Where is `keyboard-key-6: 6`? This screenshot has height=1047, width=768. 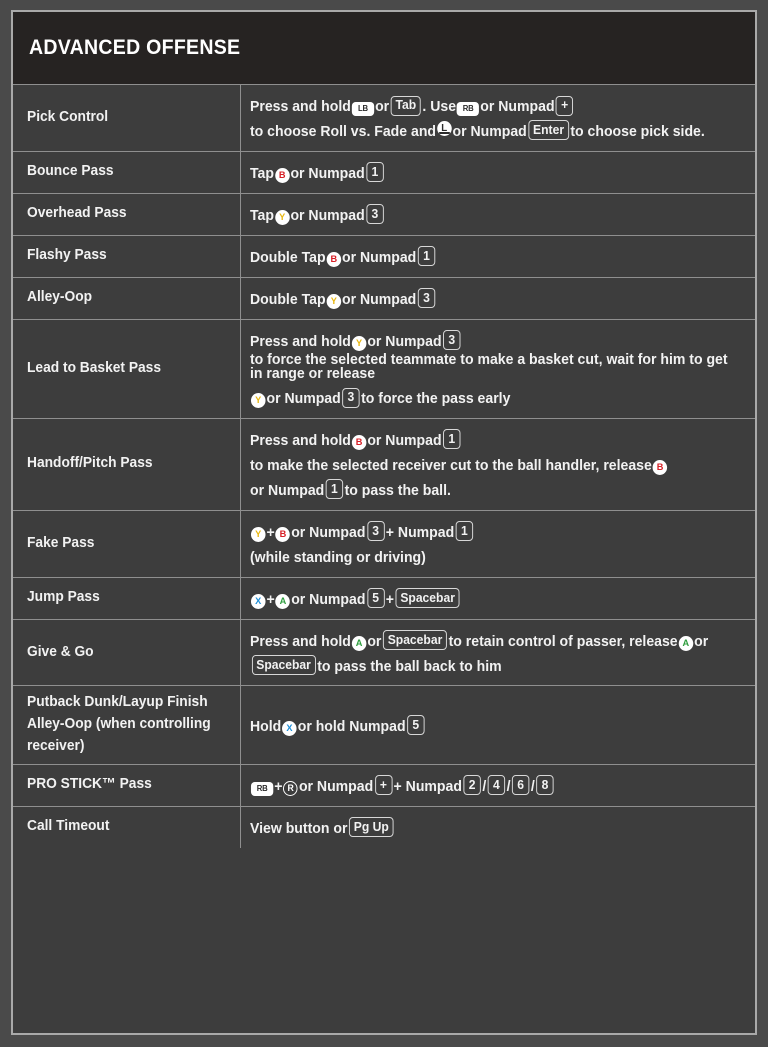
keyboard-key-6: 6 is located at coordinates (520, 785).